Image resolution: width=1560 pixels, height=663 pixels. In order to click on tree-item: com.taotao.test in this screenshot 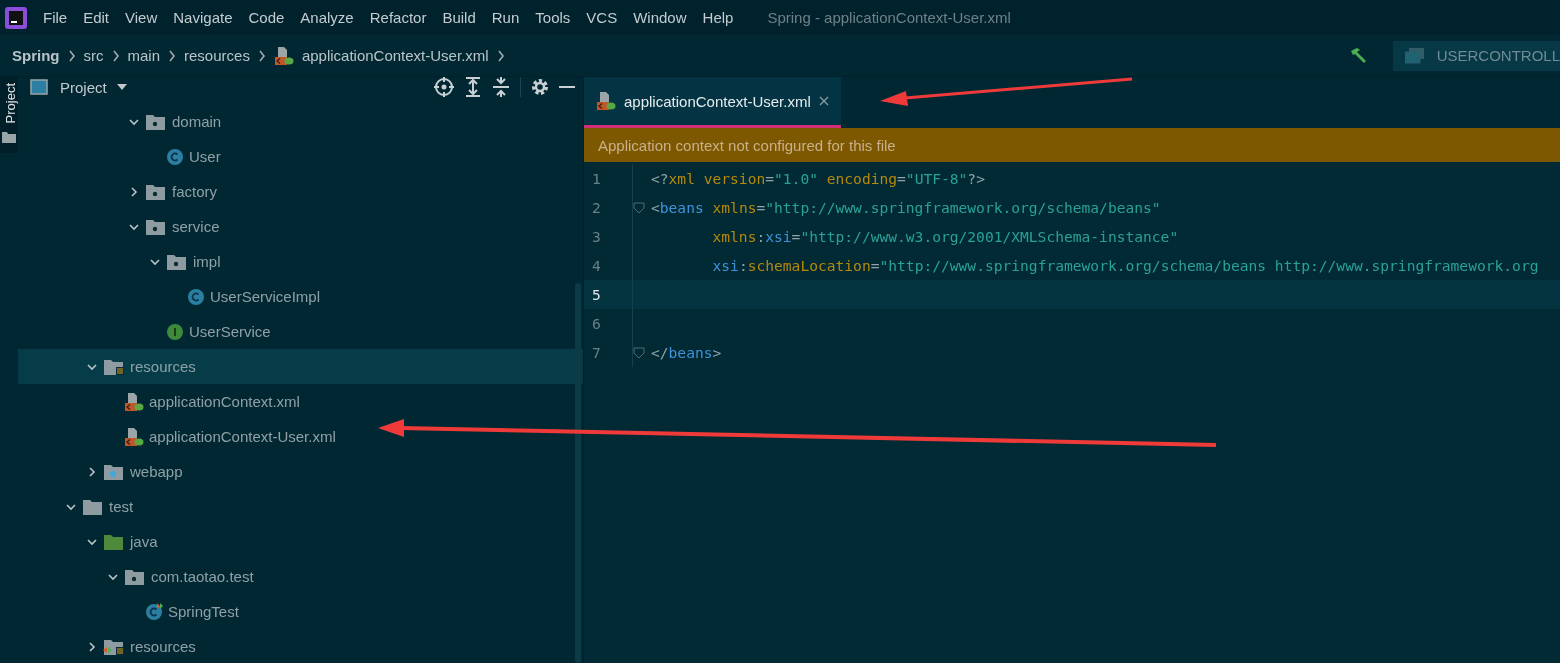, I will do `click(300, 576)`.